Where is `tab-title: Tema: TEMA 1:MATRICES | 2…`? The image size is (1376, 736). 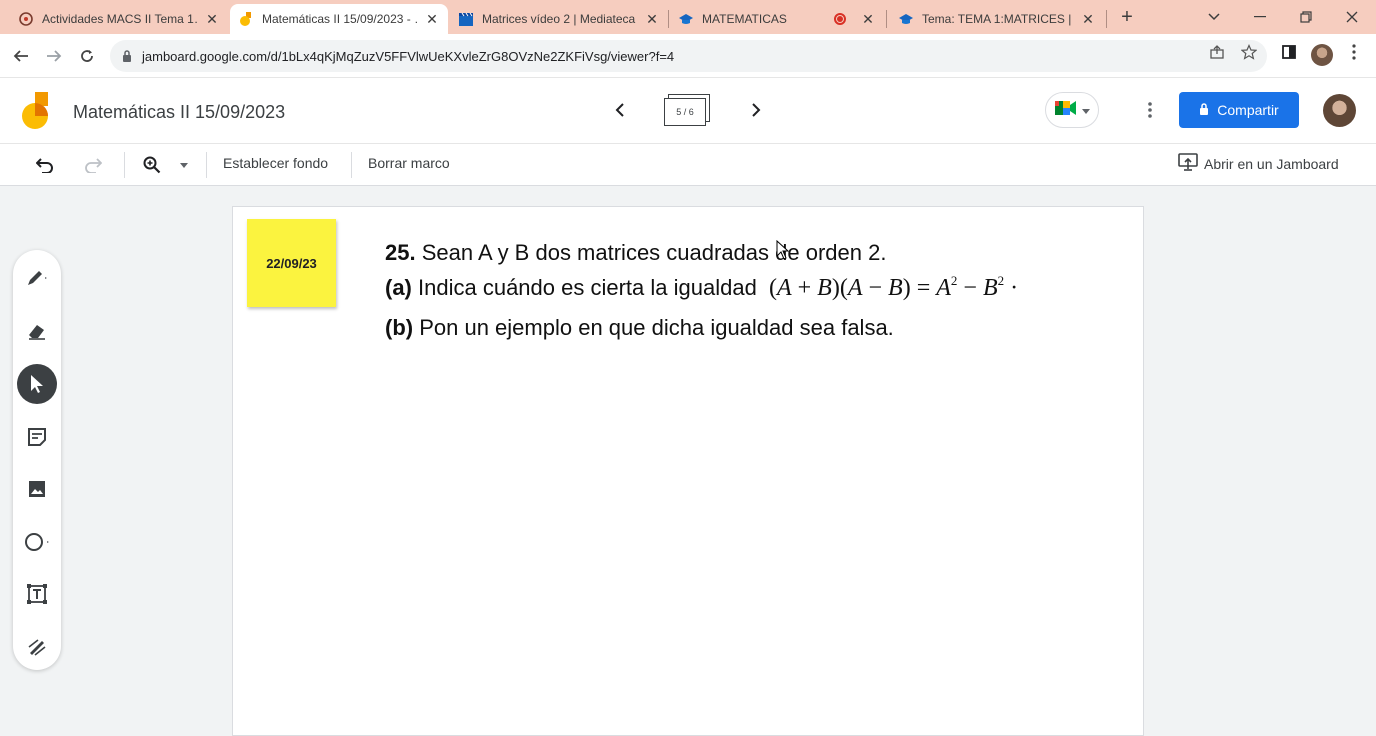
tab-title: Tema: TEMA 1:MATRICES | 2… is located at coordinates (998, 19).